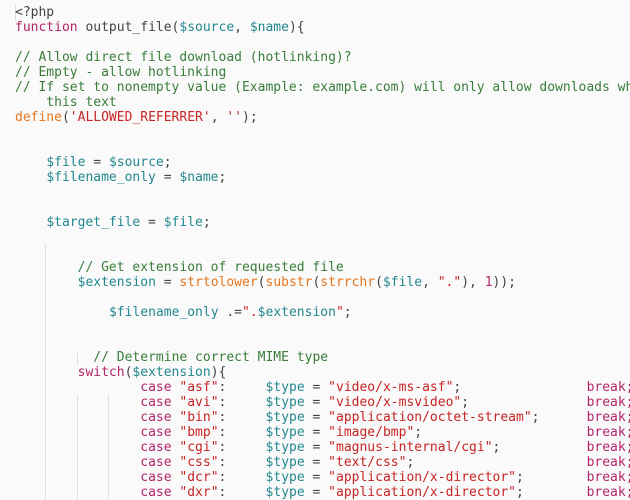  I want to click on code-token: ));, so click(504, 282).